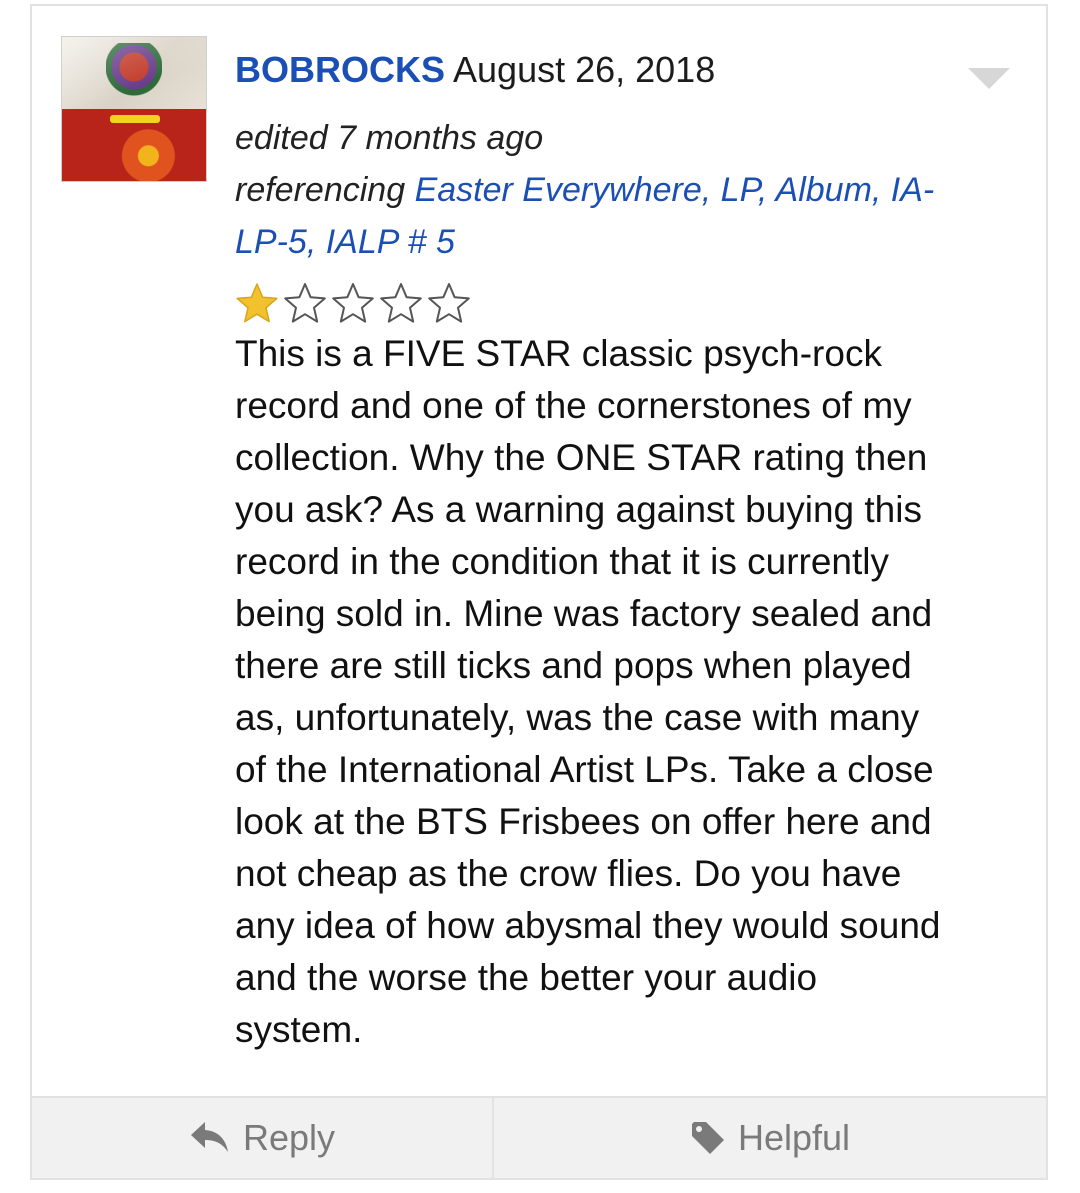 The image size is (1080, 1193). I want to click on reply-arrow-icon, so click(209, 1137).